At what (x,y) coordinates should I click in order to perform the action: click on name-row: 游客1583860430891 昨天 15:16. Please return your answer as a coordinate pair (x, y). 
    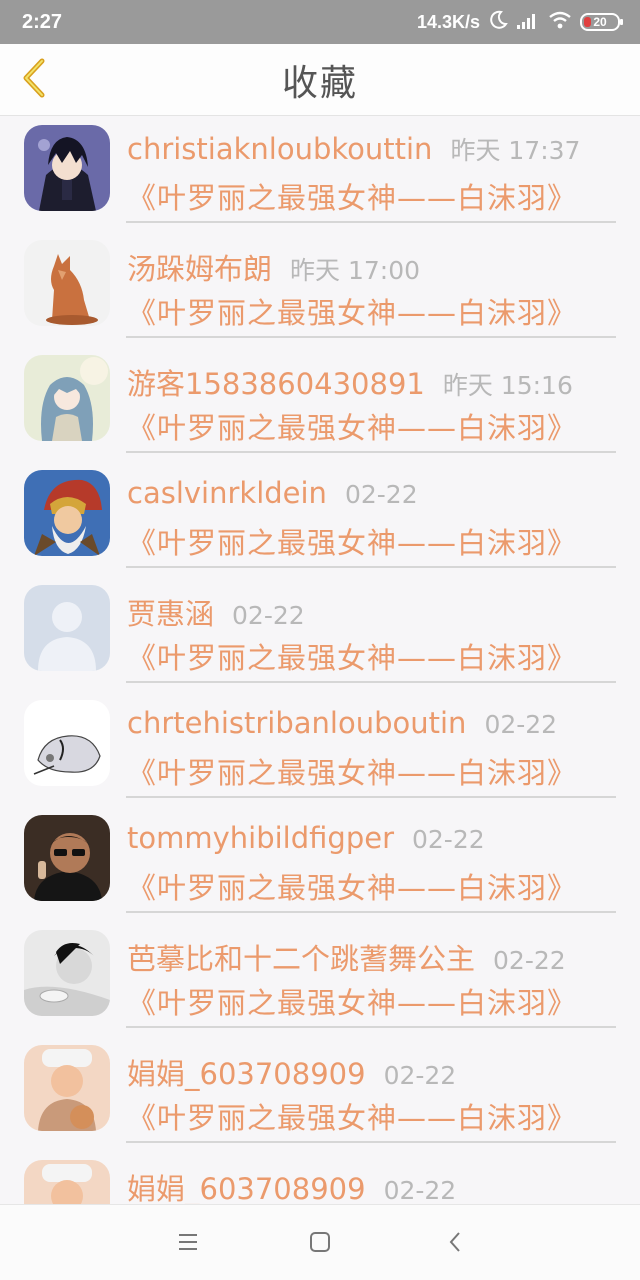
    Looking at the image, I should click on (373, 382).